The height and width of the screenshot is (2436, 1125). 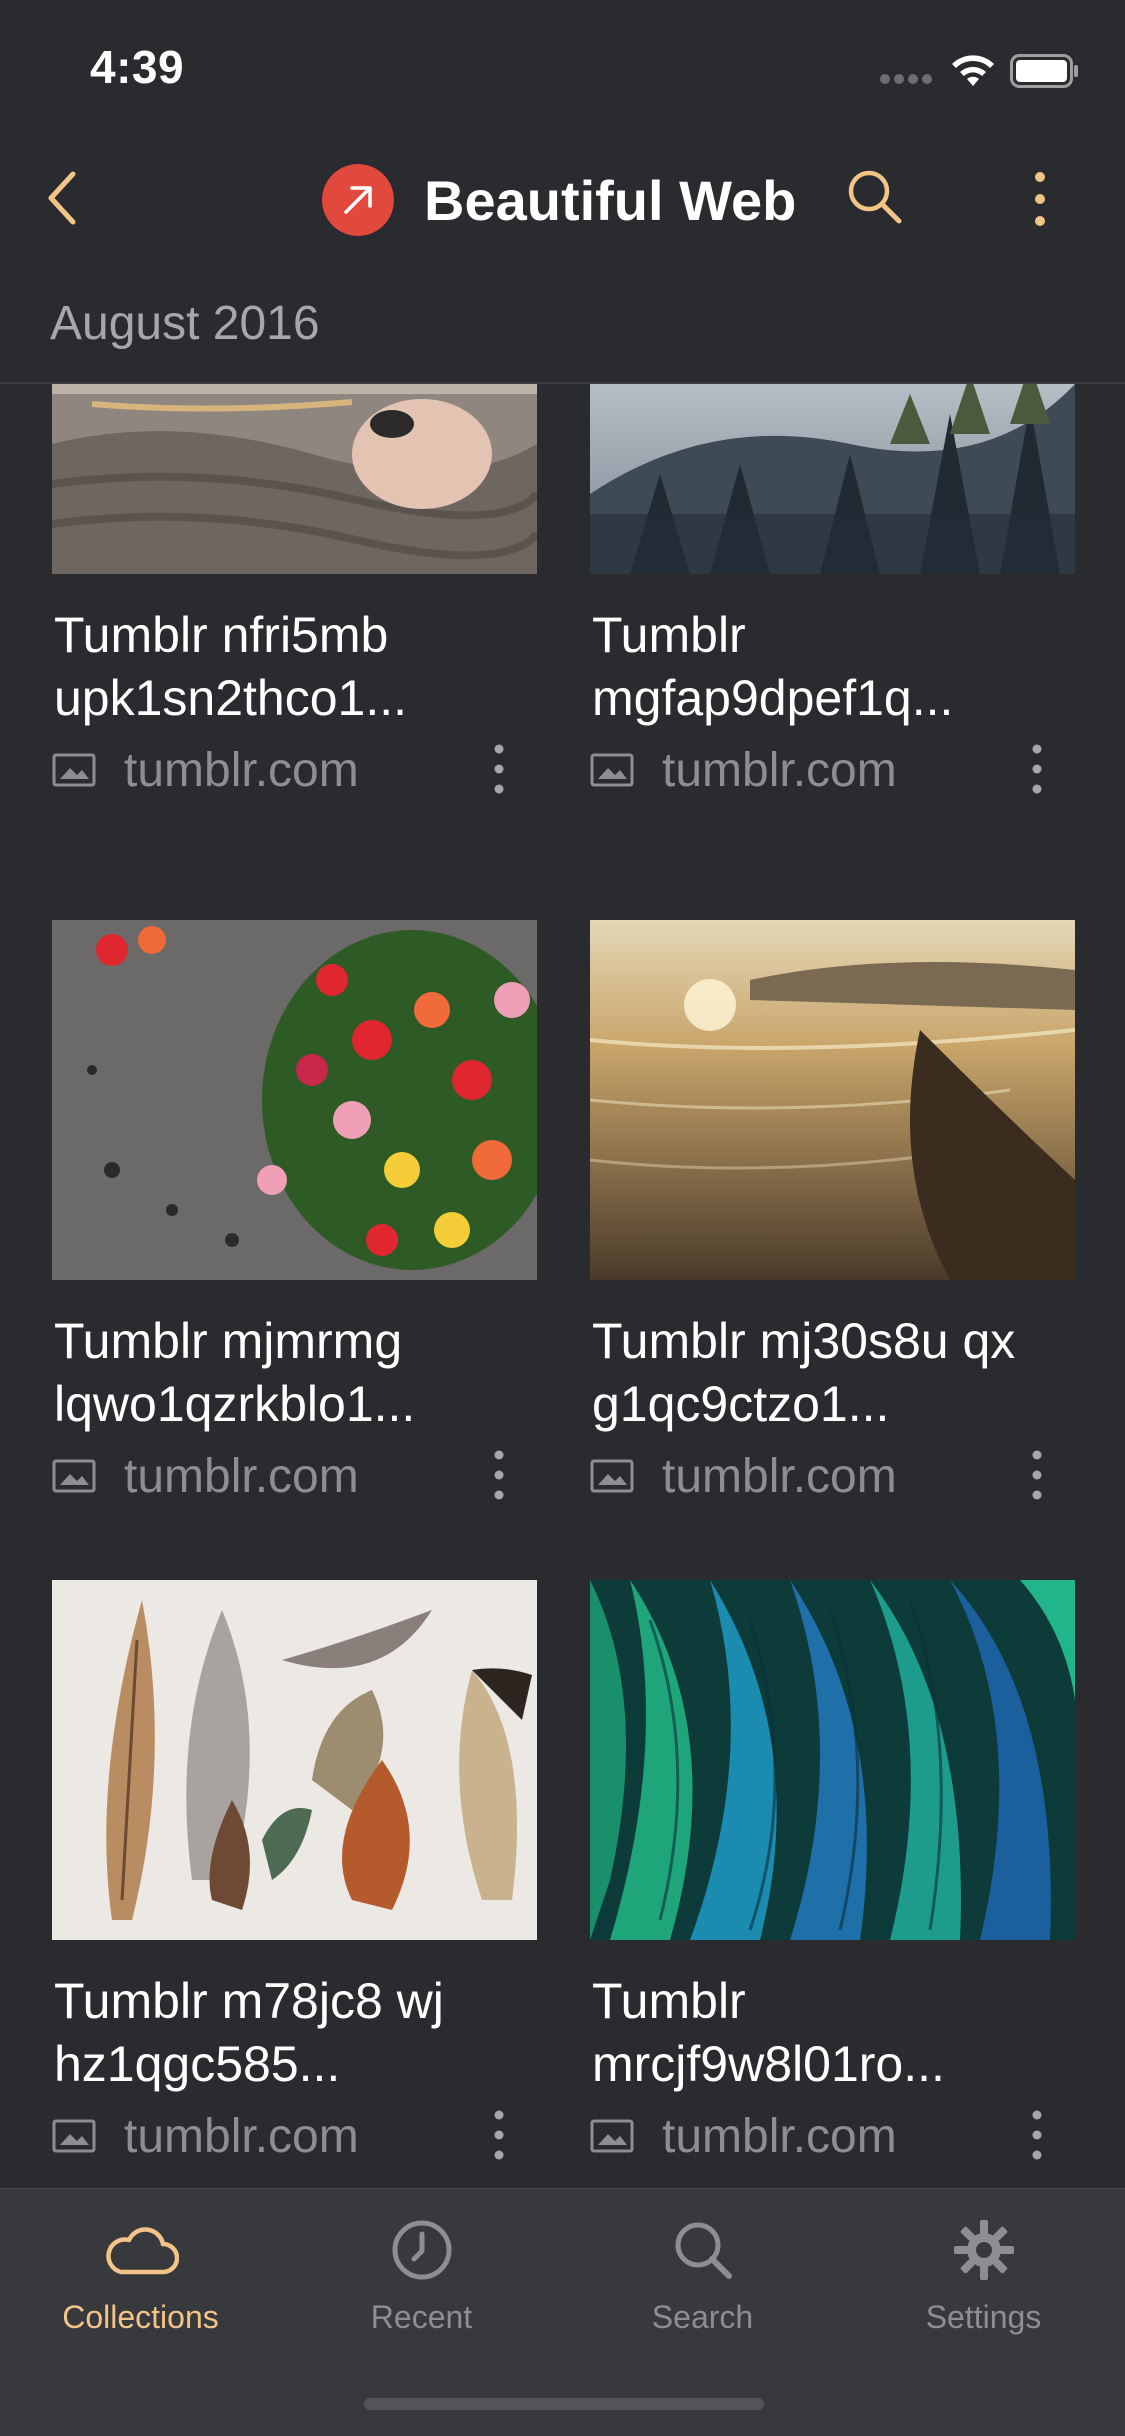 I want to click on tab-settings: Settings, so click(x=983, y=2274).